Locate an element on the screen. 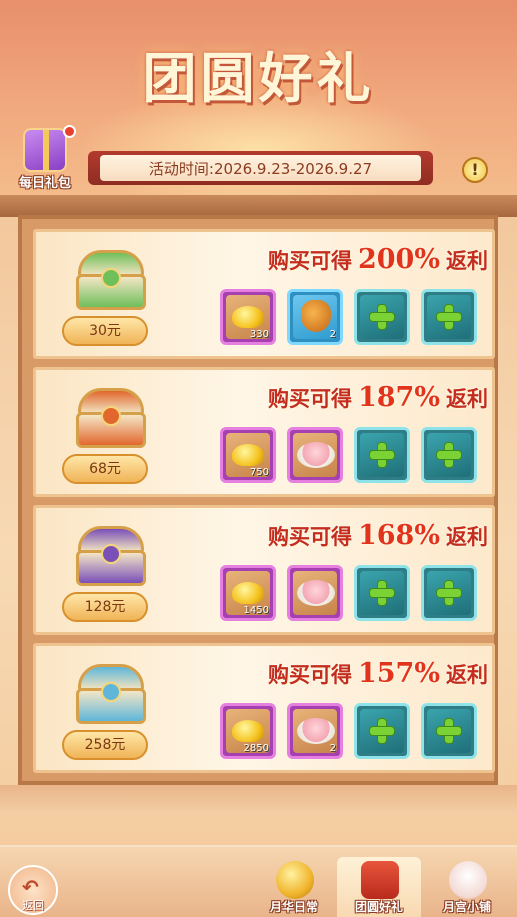  bottom-nav: ↶ 返回 月华日常 团圆好礼 月宫小铺 is located at coordinates (258, 881).